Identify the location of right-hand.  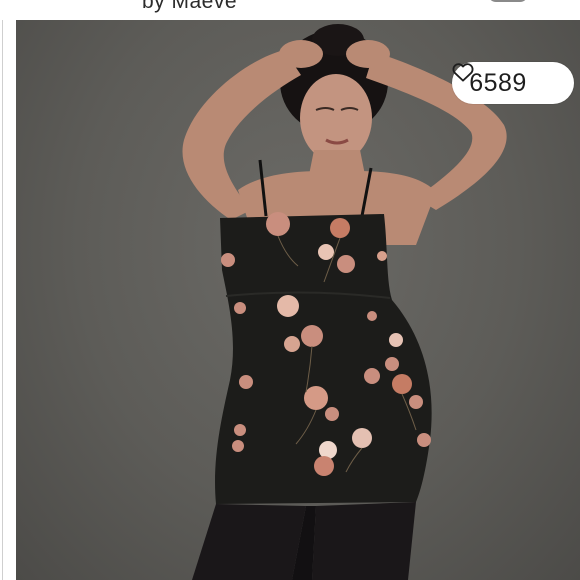
(368, 54).